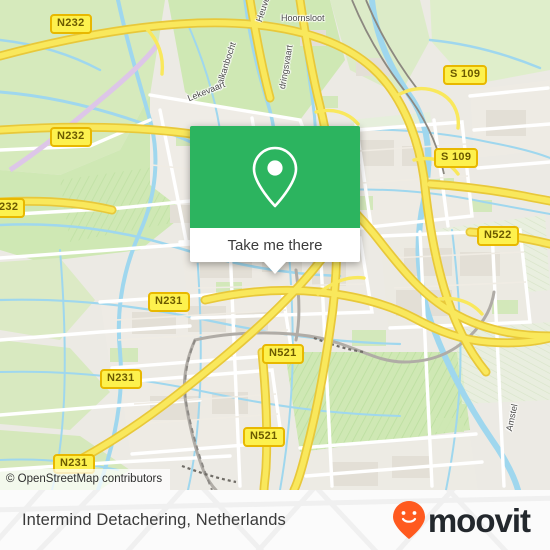 This screenshot has height=550, width=550. What do you see at coordinates (275, 268) in the screenshot?
I see `popup-pointer-tail` at bounding box center [275, 268].